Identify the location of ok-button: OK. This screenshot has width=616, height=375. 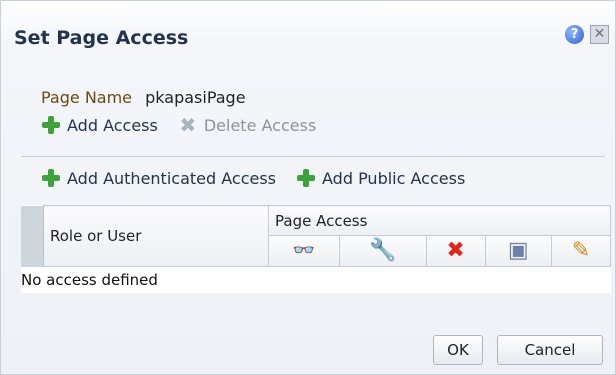
(458, 350).